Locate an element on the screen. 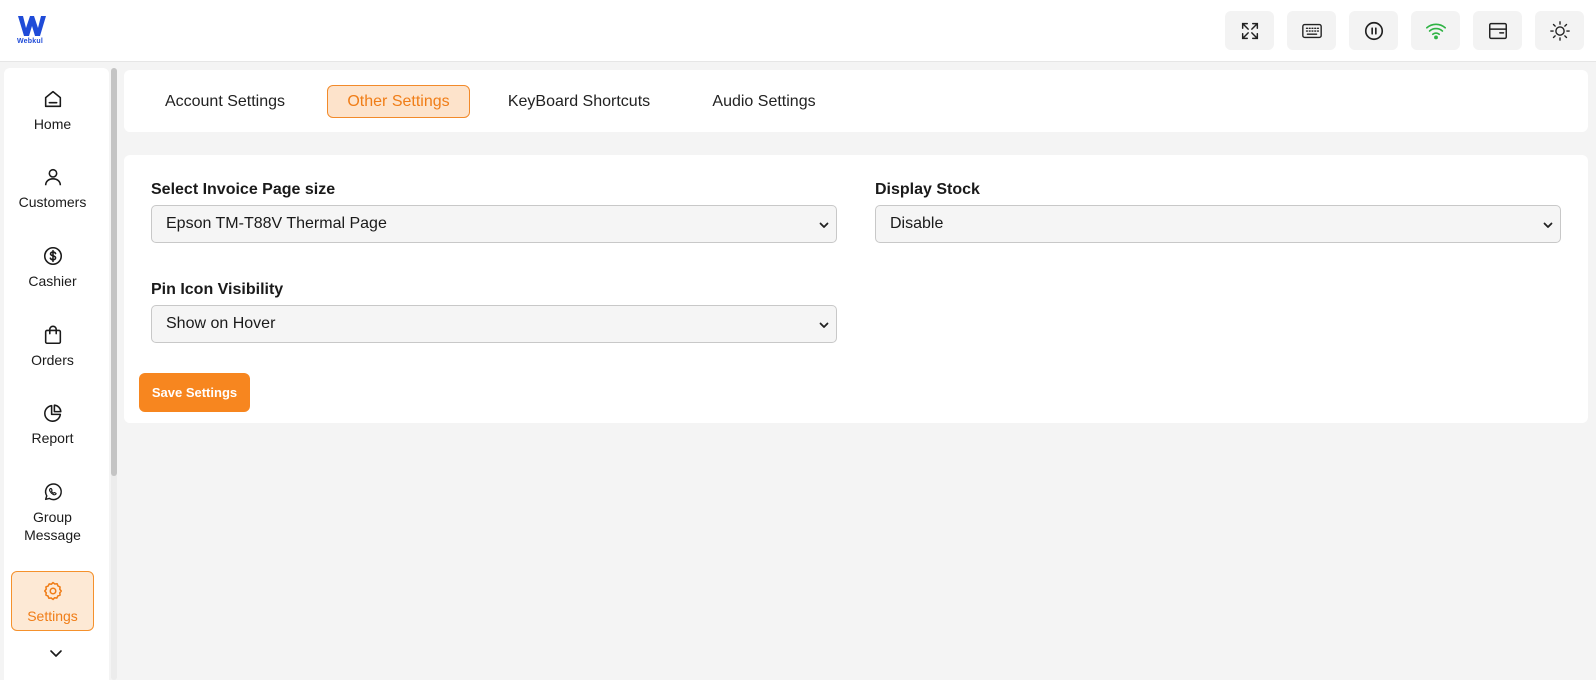  keyboard-icon is located at coordinates (1311, 30).